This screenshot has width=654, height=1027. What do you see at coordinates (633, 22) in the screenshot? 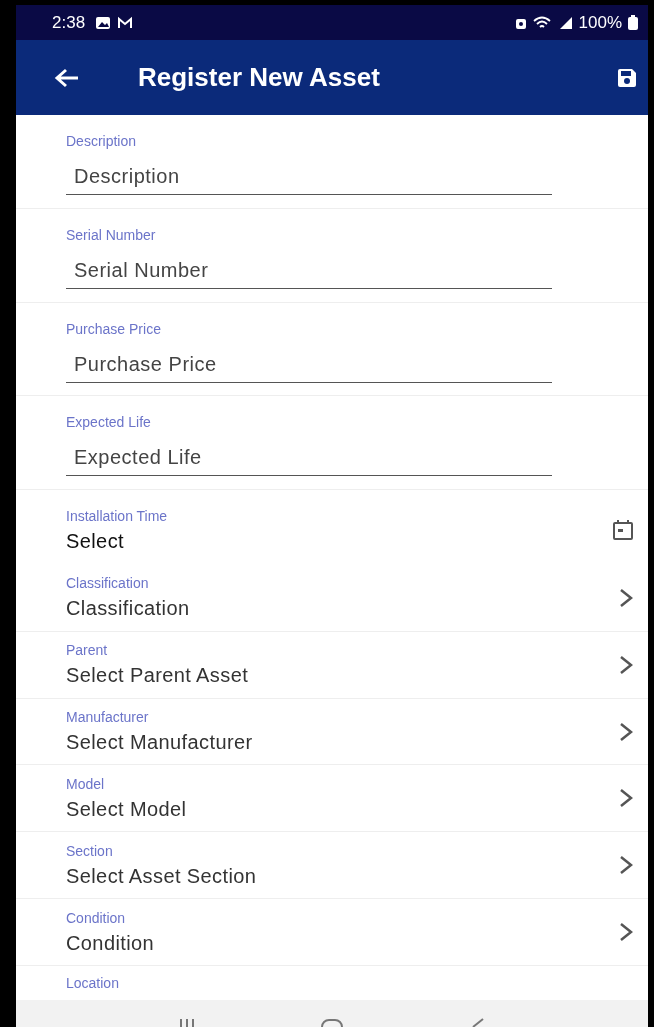
I see `battery-icon` at bounding box center [633, 22].